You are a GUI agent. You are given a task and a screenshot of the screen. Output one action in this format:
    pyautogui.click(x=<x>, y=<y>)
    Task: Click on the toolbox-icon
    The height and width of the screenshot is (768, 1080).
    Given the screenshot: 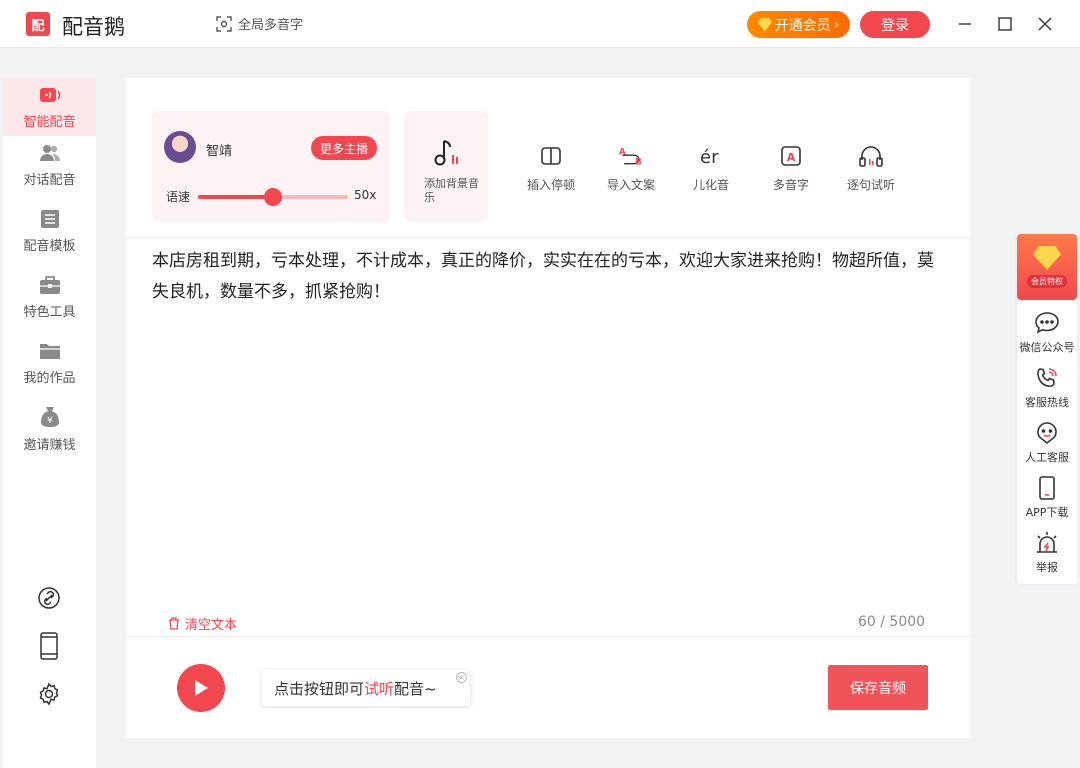 What is the action you would take?
    pyautogui.click(x=49, y=284)
    